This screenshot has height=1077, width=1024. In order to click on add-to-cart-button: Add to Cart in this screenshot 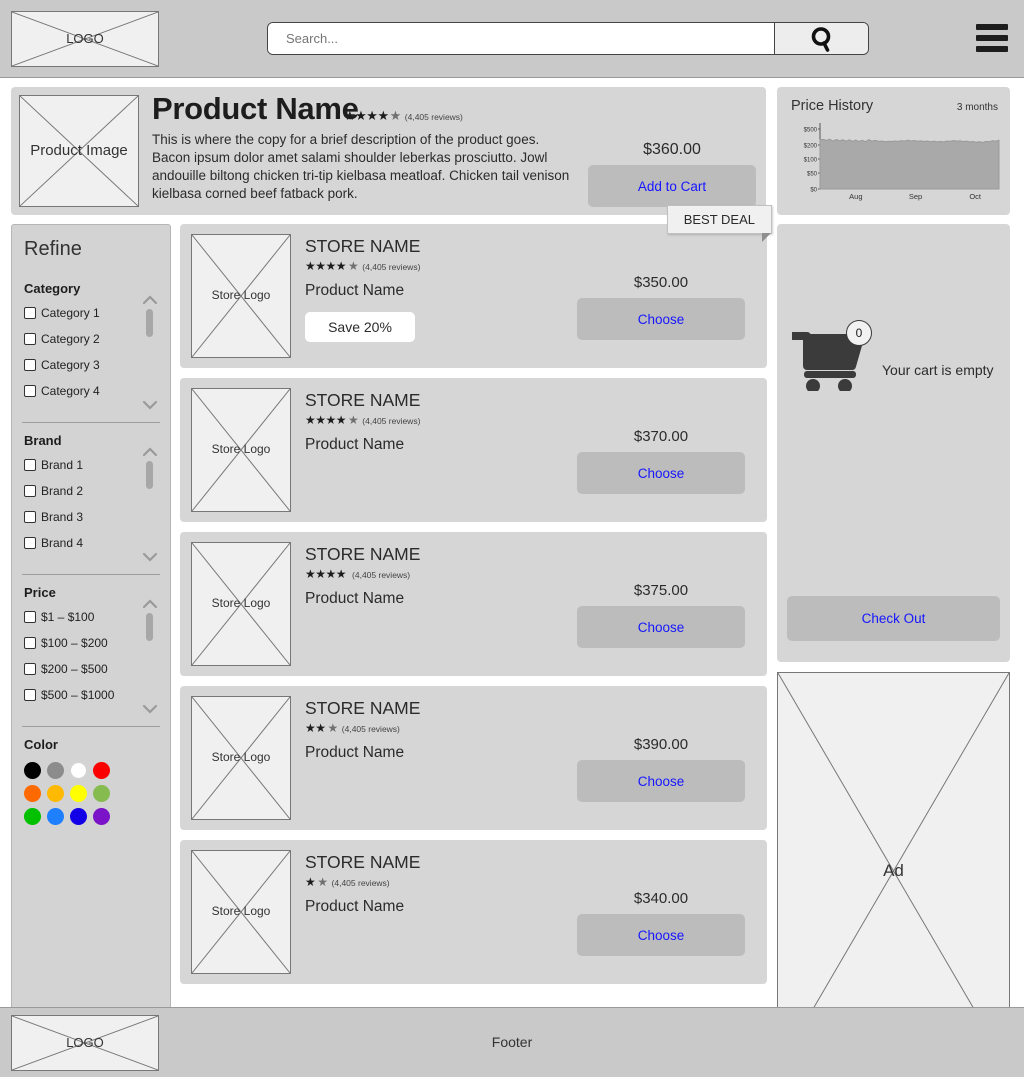, I will do `click(672, 186)`.